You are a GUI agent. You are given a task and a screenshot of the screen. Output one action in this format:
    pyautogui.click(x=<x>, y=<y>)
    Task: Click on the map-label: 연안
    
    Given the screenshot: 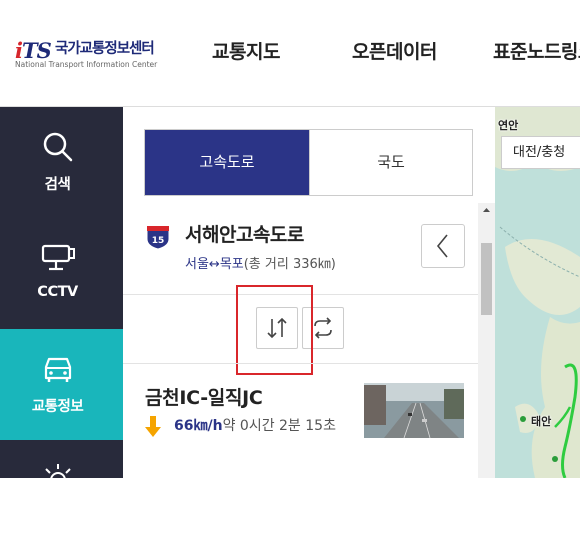 What is the action you would take?
    pyautogui.click(x=508, y=125)
    